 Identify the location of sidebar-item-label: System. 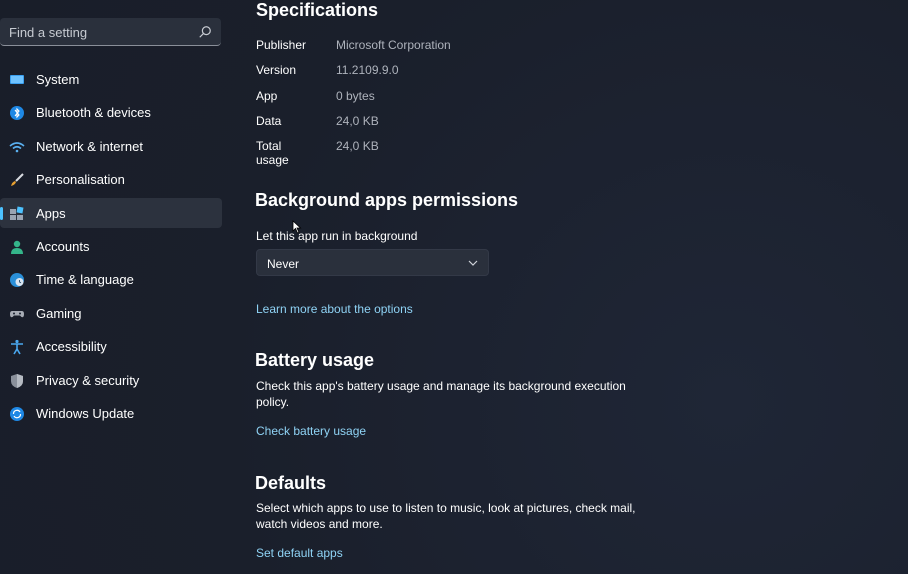
(58, 79).